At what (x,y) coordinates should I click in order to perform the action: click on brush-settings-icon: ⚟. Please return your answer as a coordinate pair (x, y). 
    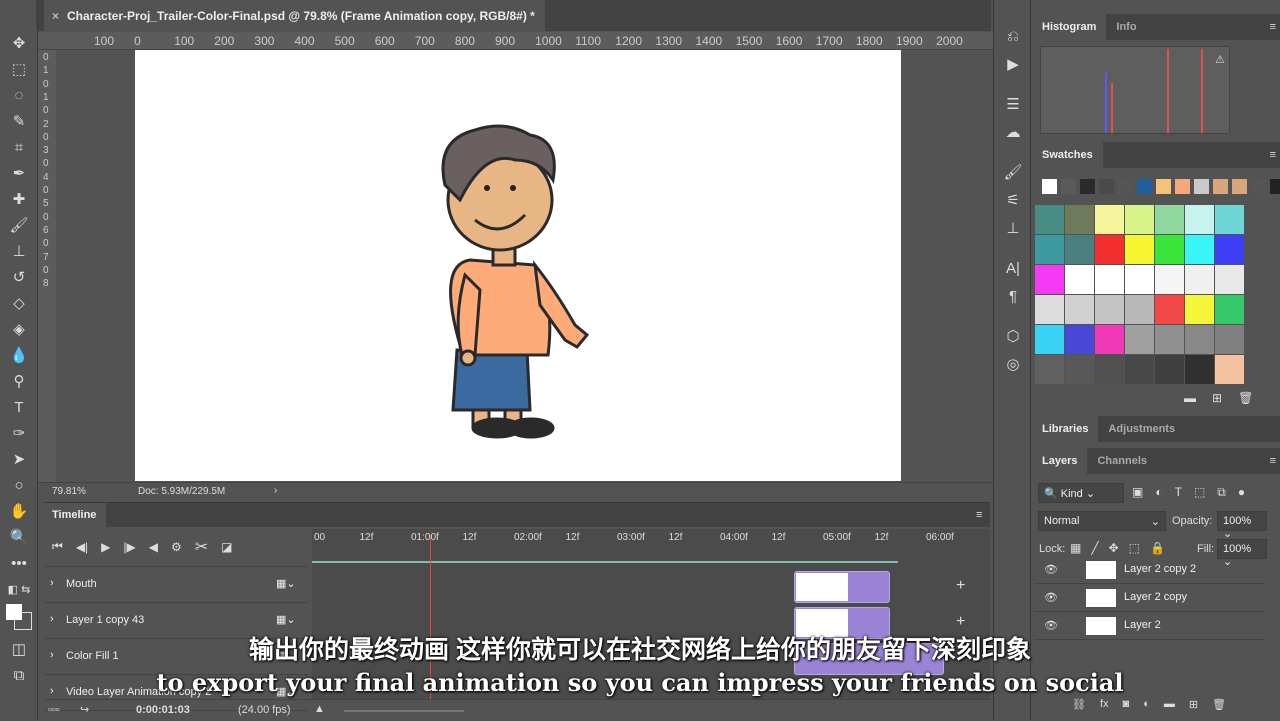
    Looking at the image, I should click on (1013, 200).